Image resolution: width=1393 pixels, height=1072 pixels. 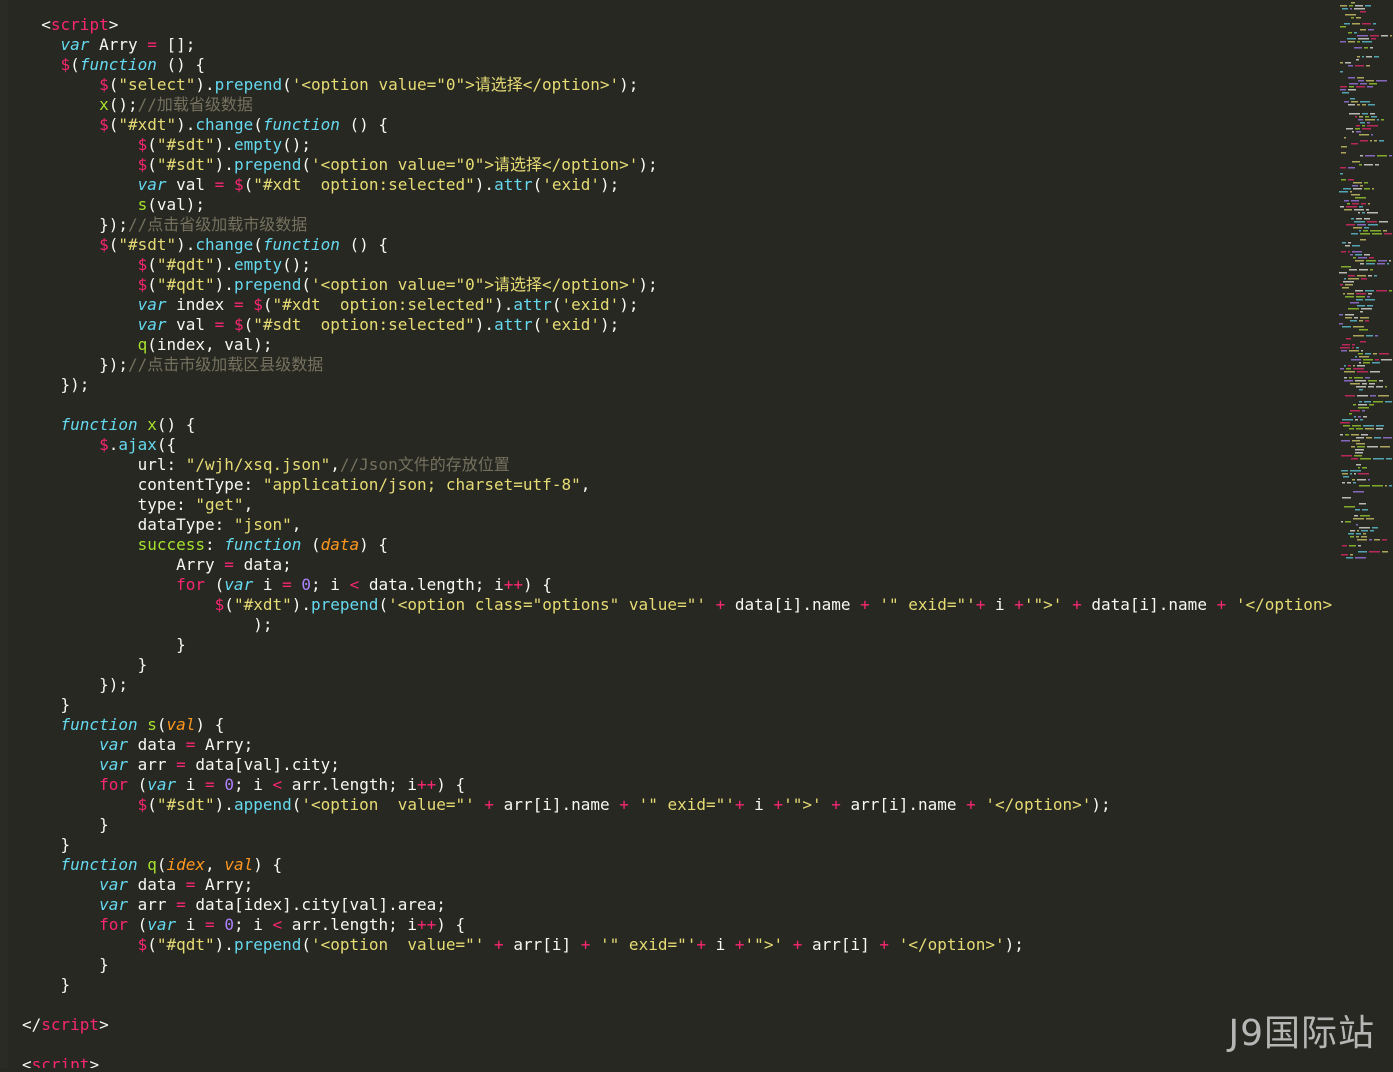 What do you see at coordinates (181, 765) in the screenshot?
I see `code-line: var arr = data[val].city;` at bounding box center [181, 765].